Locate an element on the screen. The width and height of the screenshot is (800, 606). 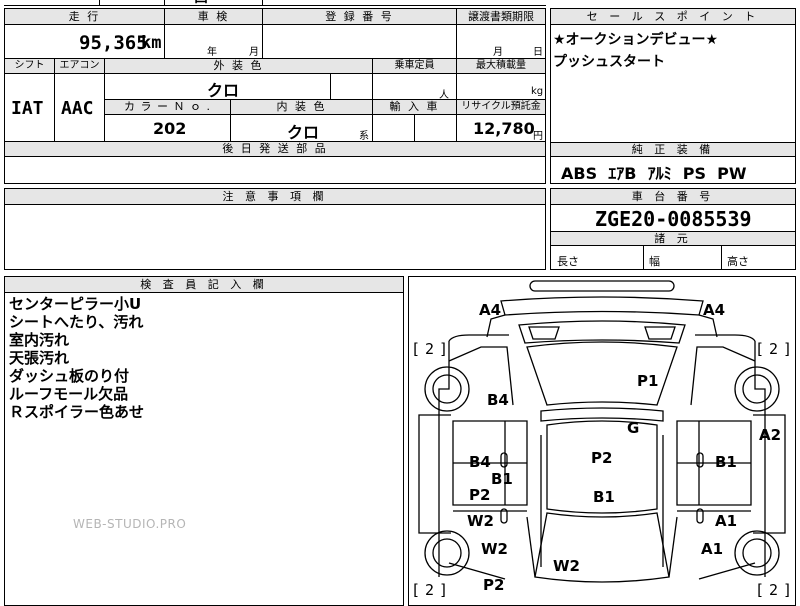
width-label: 幅 is located at coordinates (654, 261).